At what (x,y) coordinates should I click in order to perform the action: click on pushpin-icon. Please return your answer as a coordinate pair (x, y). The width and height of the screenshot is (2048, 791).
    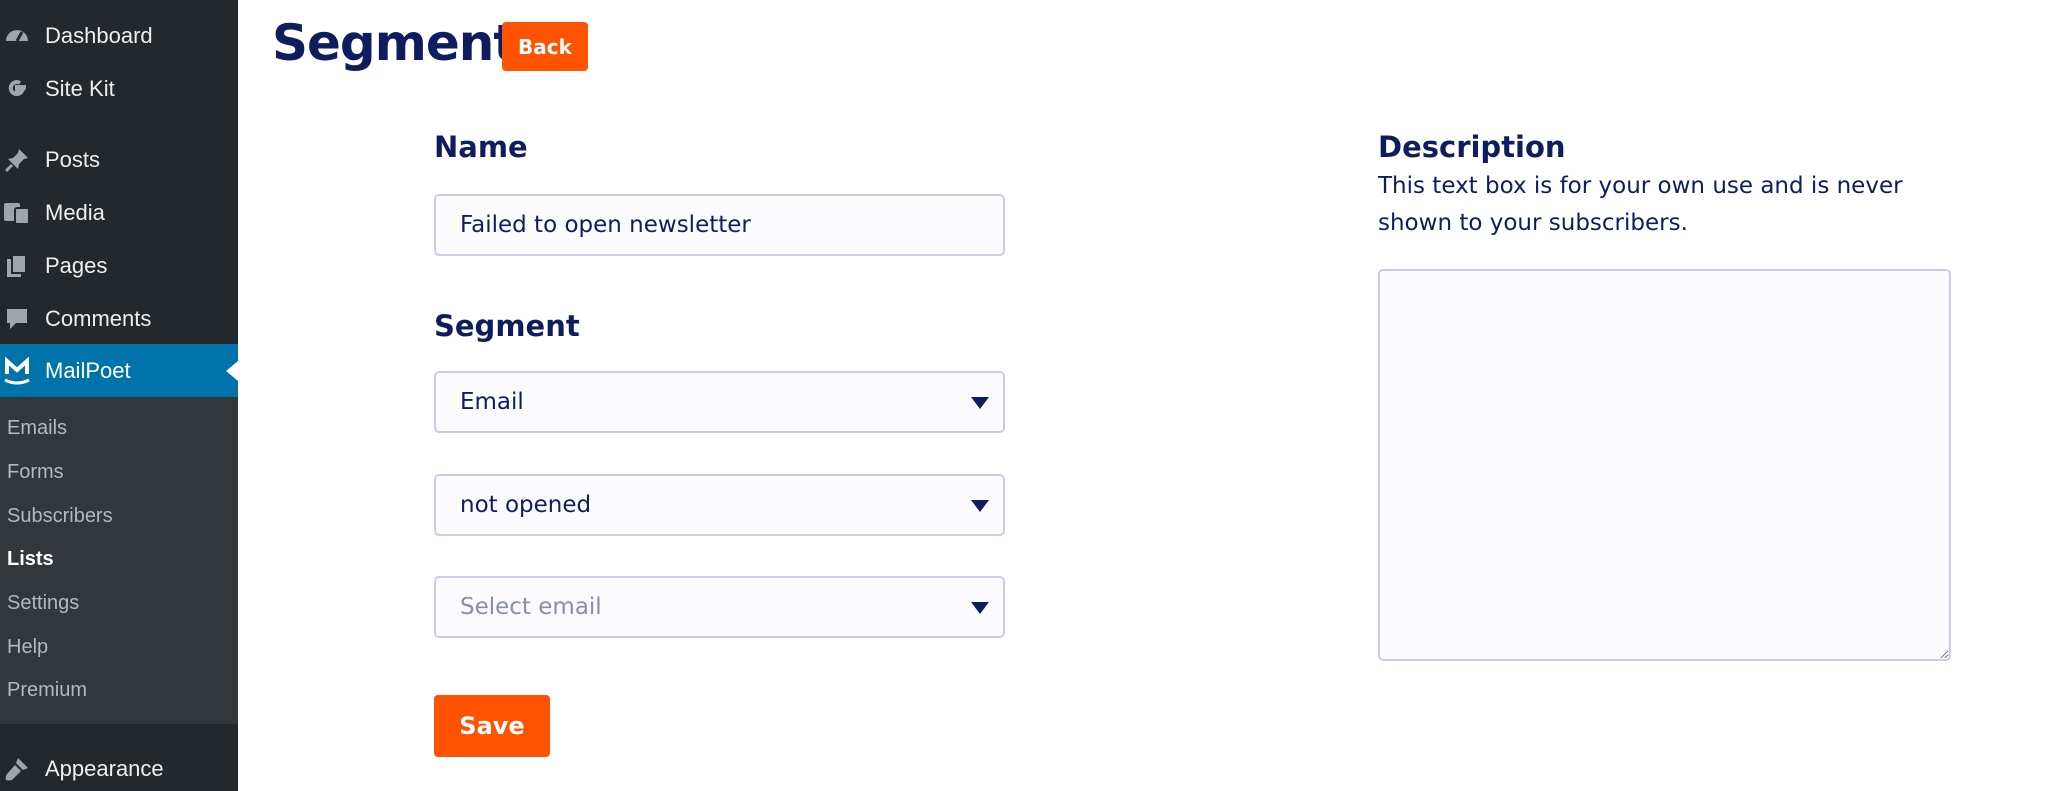
    Looking at the image, I should click on (17, 160).